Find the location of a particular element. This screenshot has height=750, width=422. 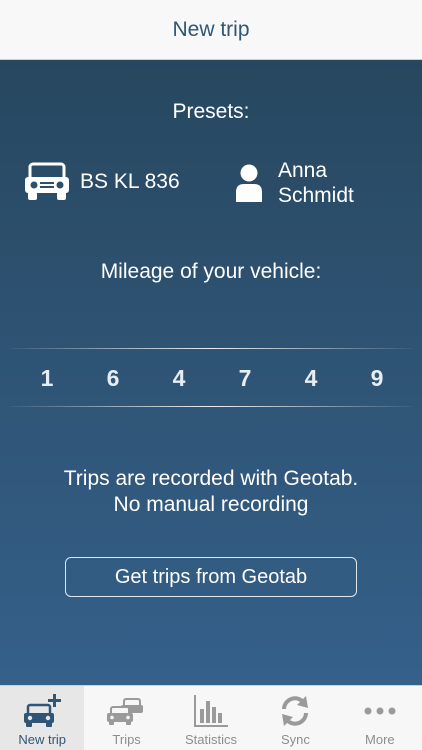

mileage-picker: 1 6 4 7 4 9 is located at coordinates (212, 378).